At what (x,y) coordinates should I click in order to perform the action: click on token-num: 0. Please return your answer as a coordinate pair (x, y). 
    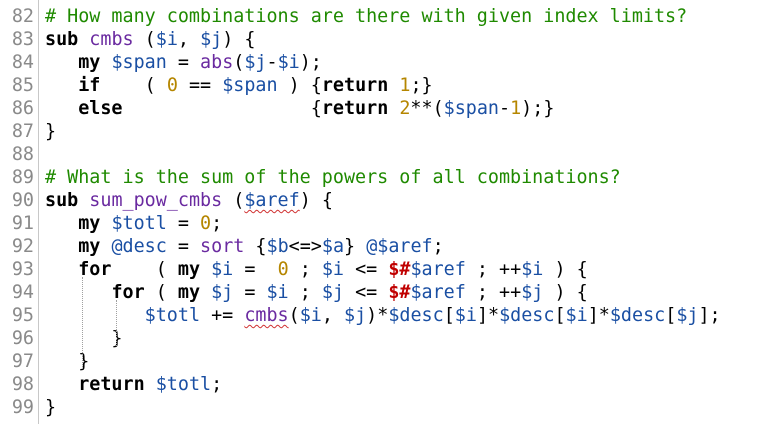
    Looking at the image, I should click on (283, 269).